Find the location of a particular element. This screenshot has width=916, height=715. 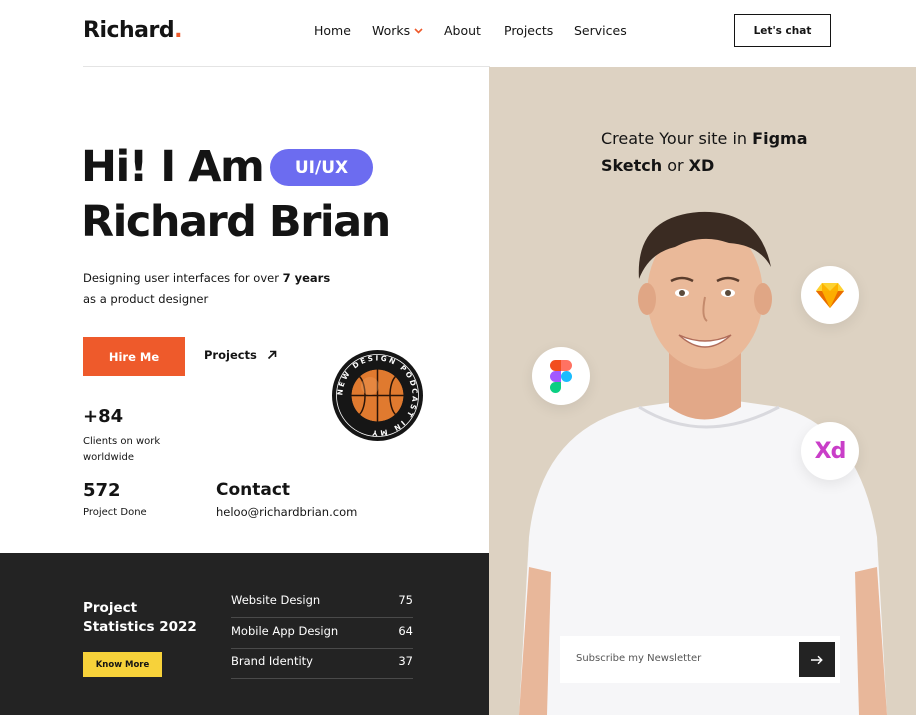

header-divider is located at coordinates (286, 66).